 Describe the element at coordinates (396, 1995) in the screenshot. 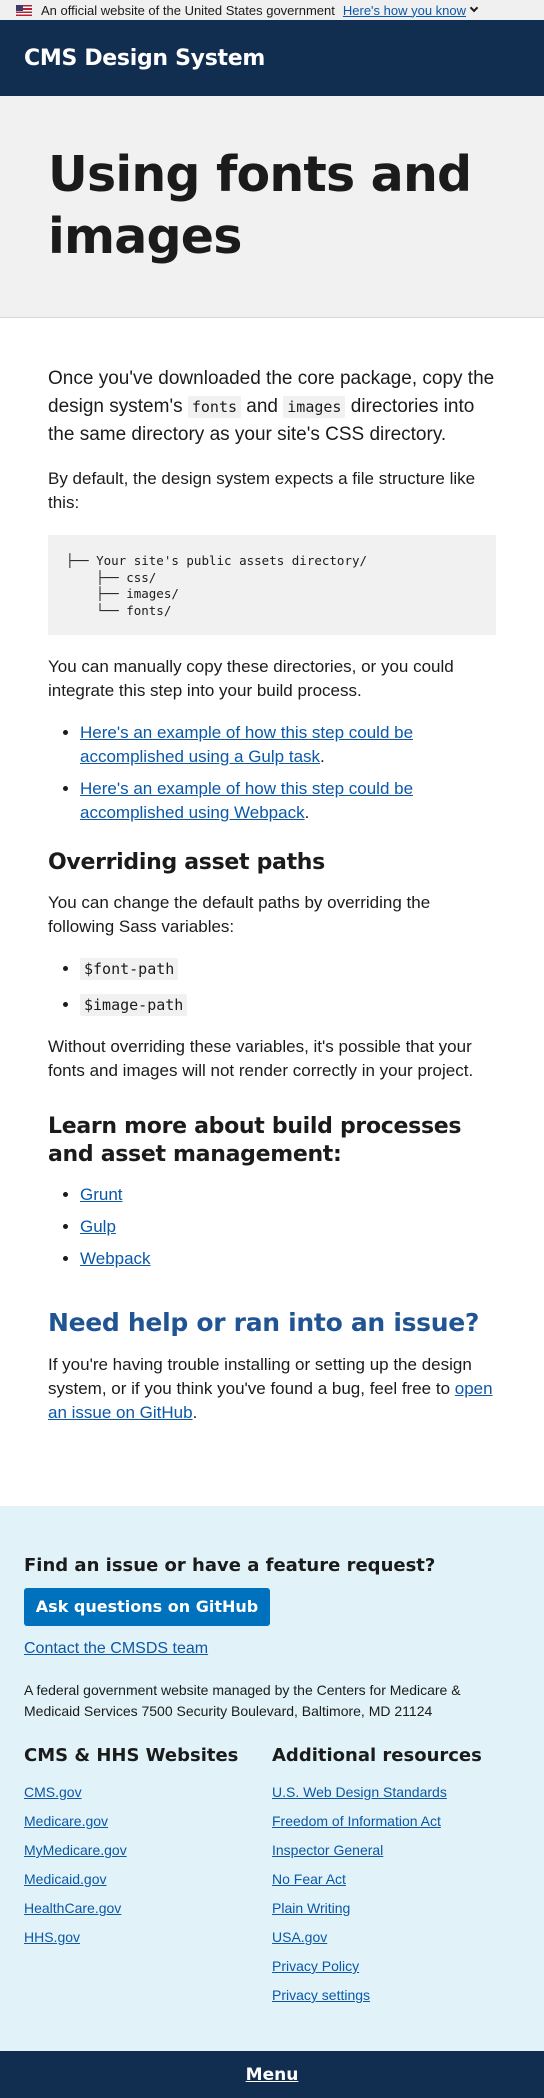

I see `privacy-settings-link: Privacy settings` at that location.